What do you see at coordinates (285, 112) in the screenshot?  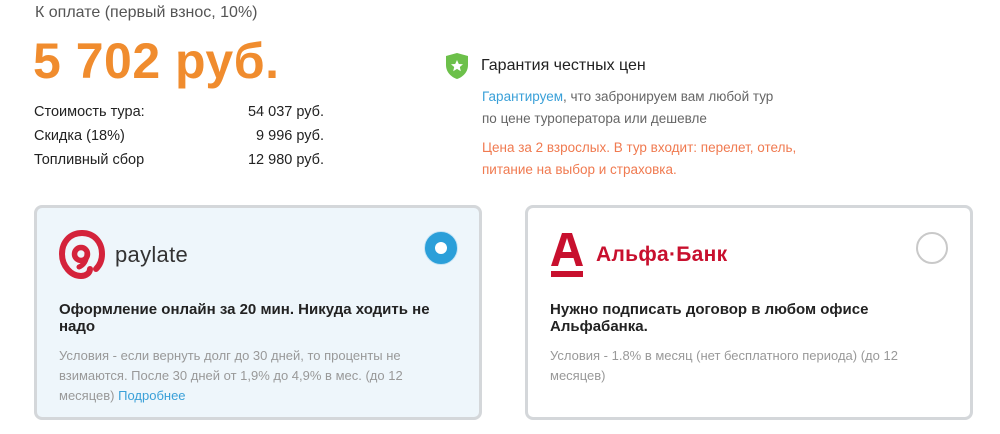 I see `cost-value: 54 037 руб.` at bounding box center [285, 112].